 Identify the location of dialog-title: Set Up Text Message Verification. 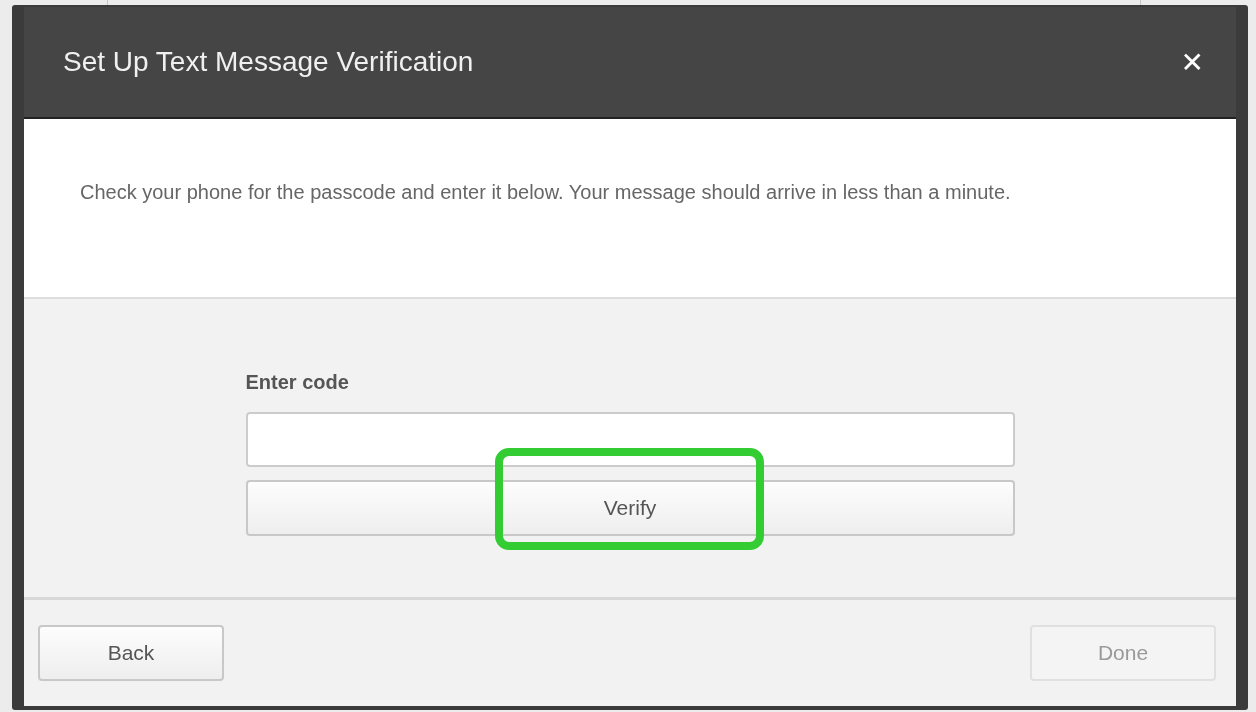
(268, 62).